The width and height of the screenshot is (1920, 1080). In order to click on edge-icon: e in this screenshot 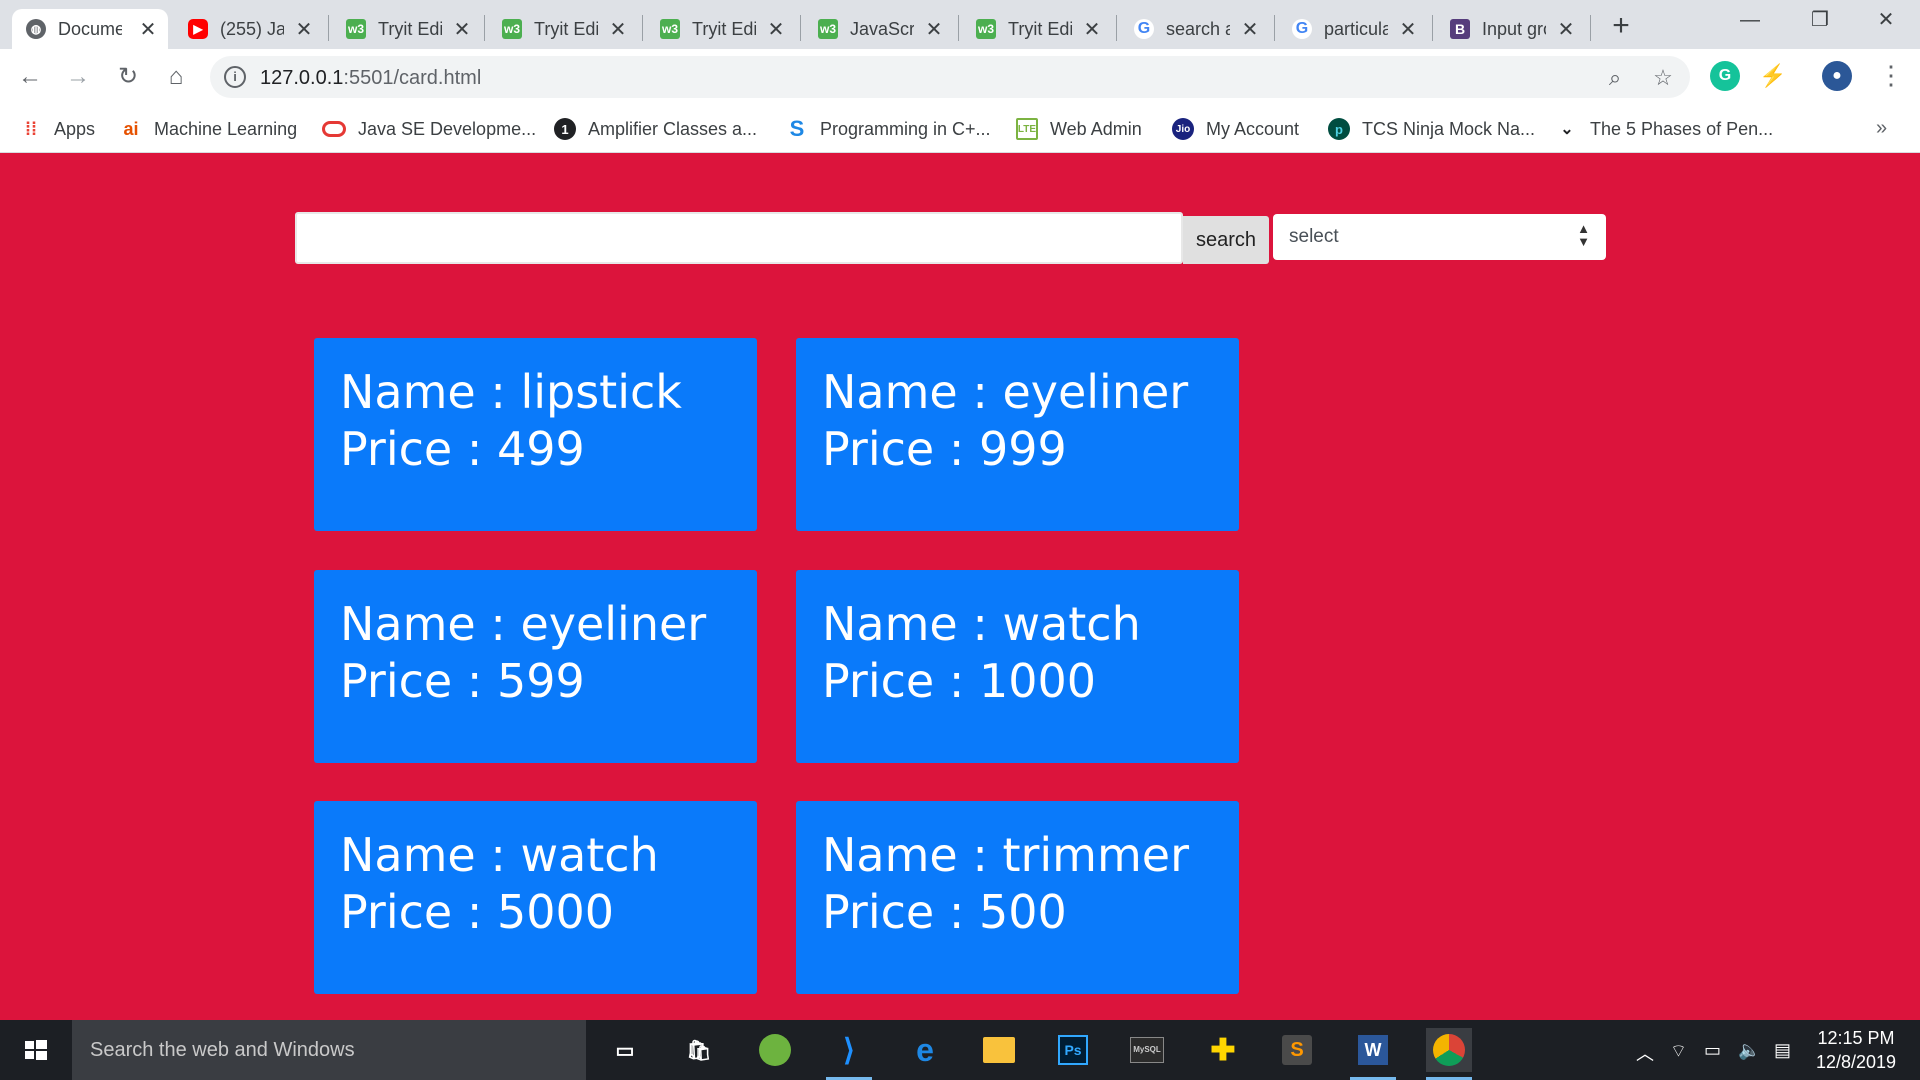, I will do `click(925, 1050)`.